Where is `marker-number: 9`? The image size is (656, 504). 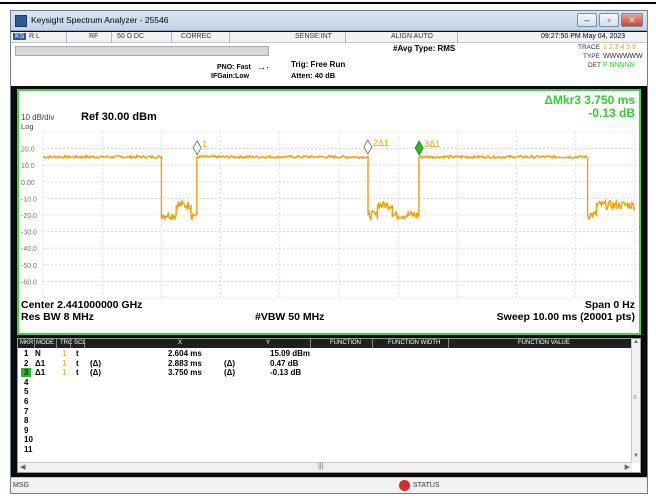 marker-number: 9 is located at coordinates (26, 430).